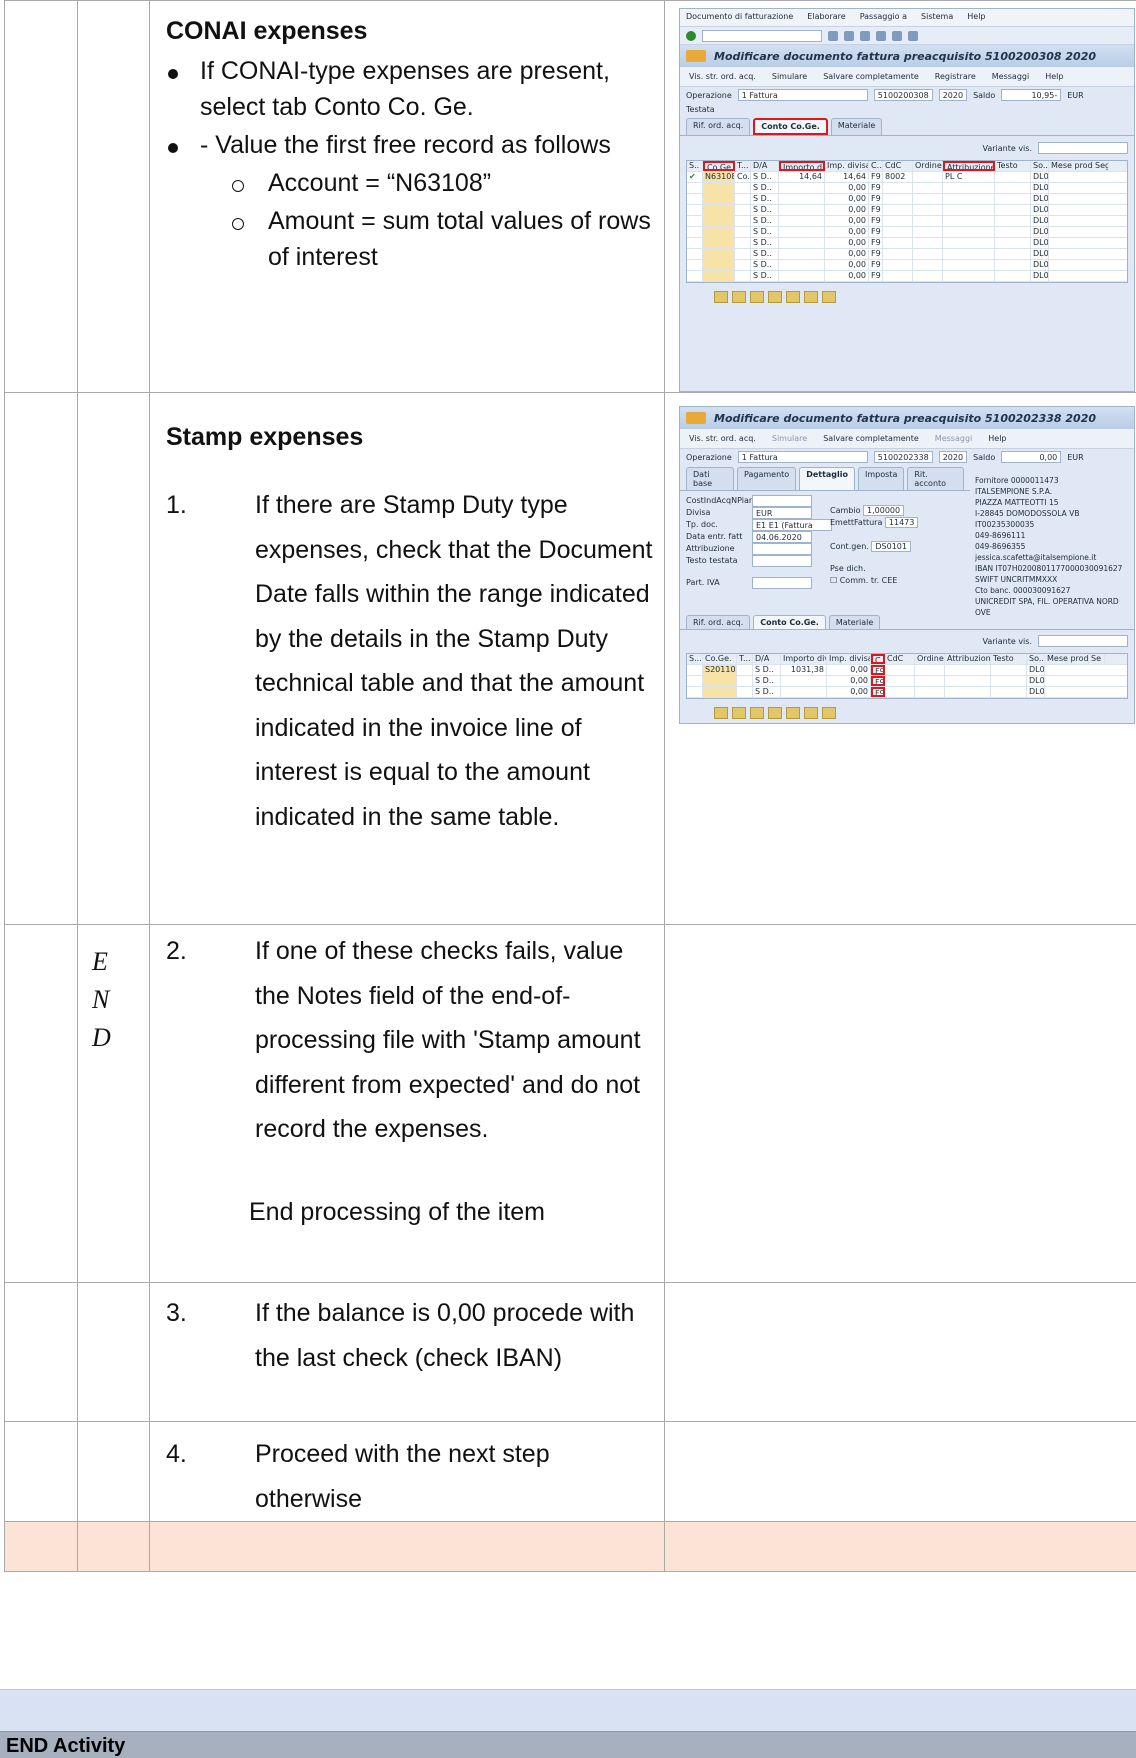 This screenshot has height=1758, width=1136. I want to click on row-selector, so click(695, 670).